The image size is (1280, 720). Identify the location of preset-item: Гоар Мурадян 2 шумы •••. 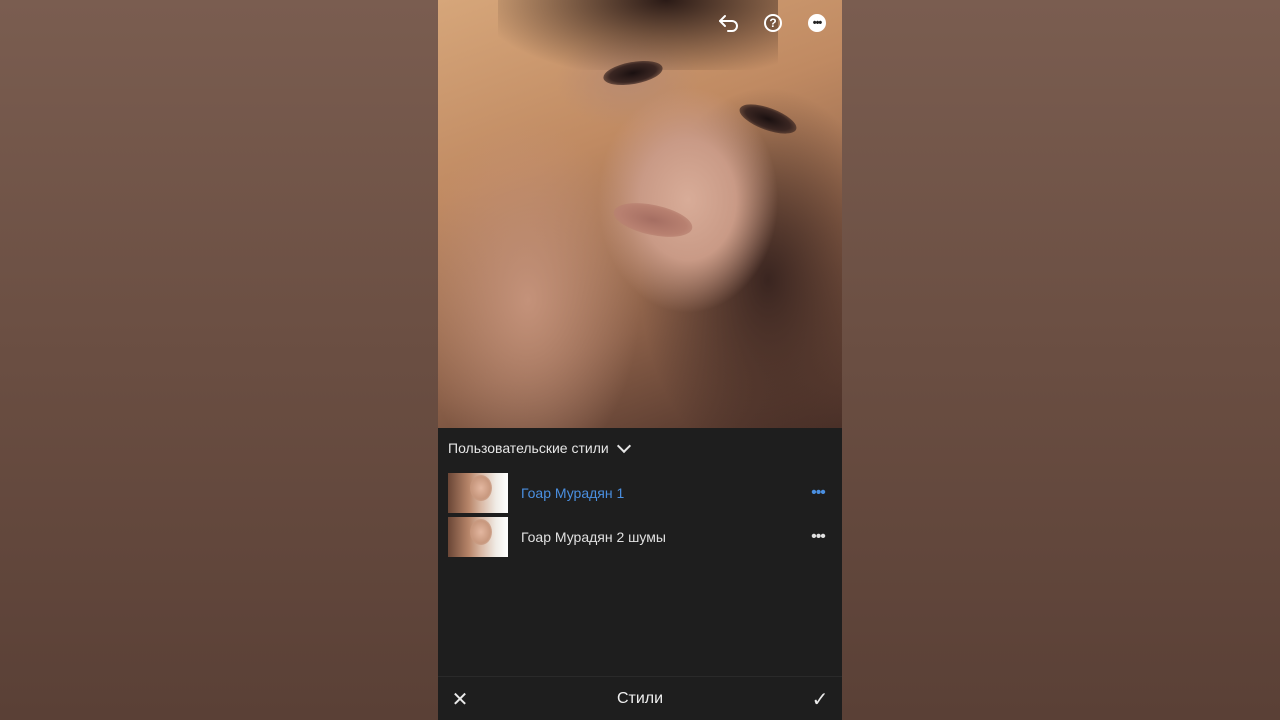
(640, 537).